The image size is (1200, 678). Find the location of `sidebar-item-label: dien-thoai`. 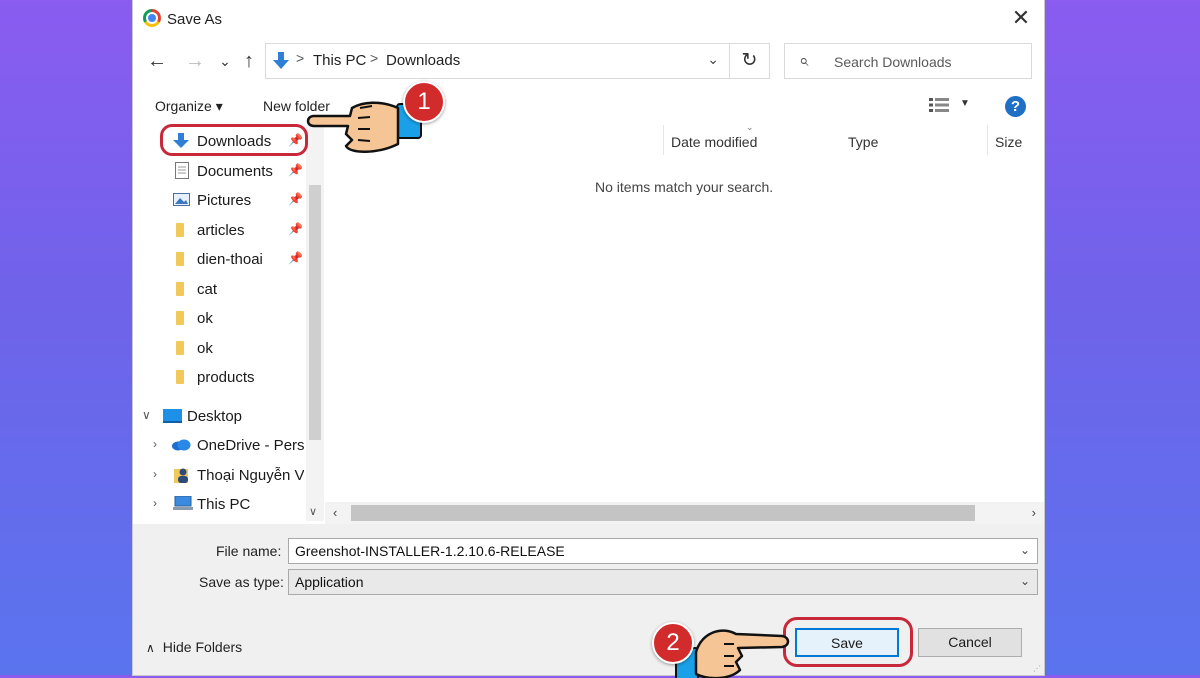

sidebar-item-label: dien-thoai is located at coordinates (230, 259).